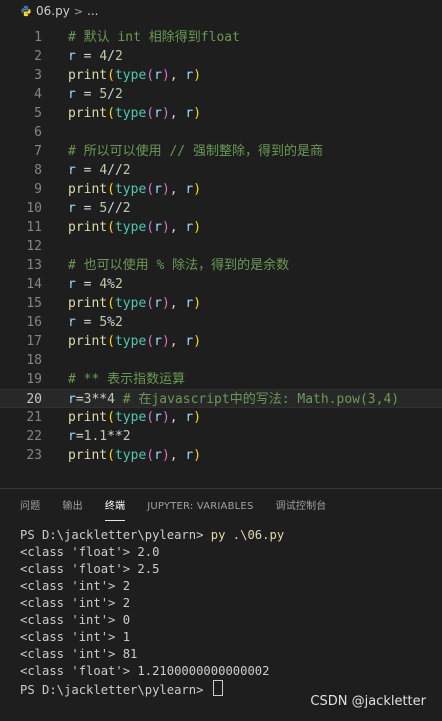  I want to click on code-line: 12, so click(221, 246).